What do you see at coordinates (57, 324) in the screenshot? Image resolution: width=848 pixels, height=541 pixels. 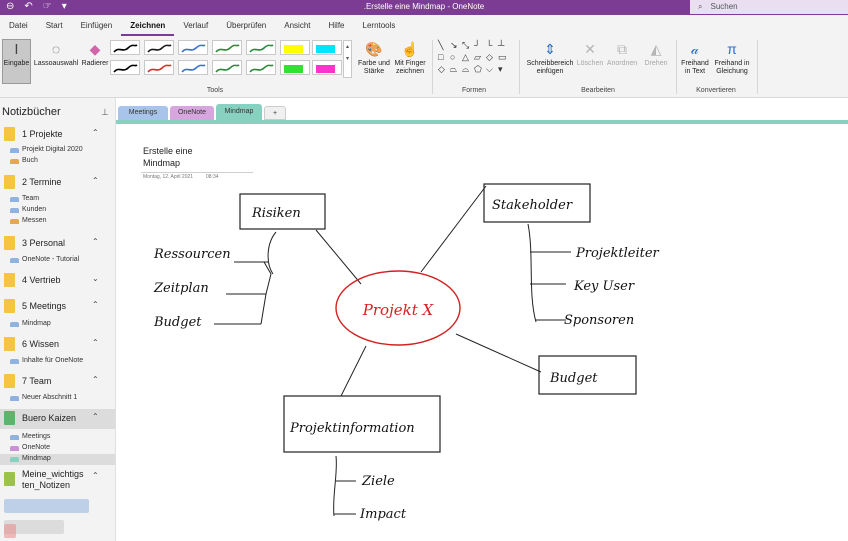 I see `section-item: Mindmap` at bounding box center [57, 324].